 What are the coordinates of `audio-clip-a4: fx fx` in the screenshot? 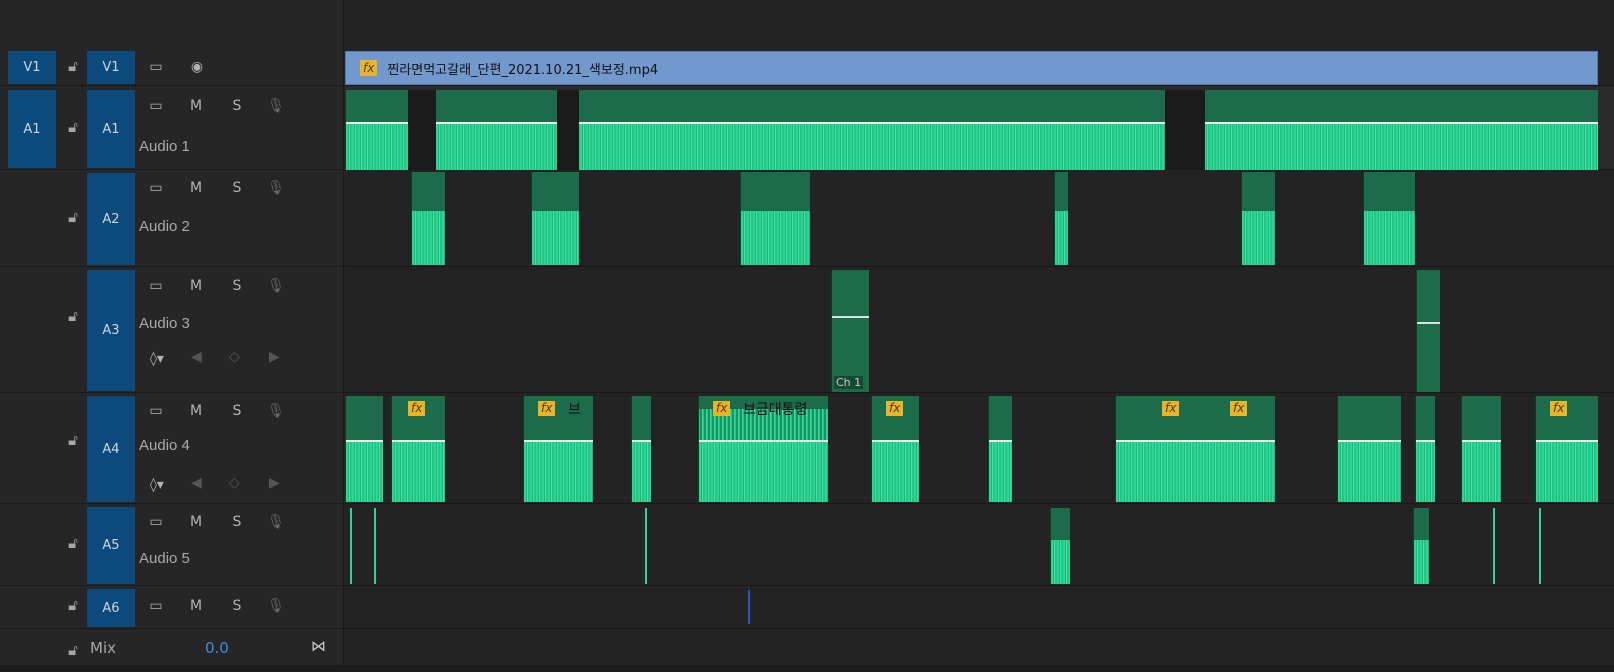 It's located at (1195, 449).